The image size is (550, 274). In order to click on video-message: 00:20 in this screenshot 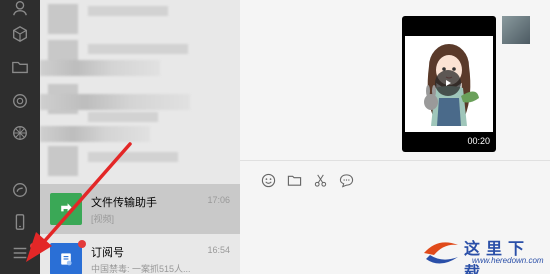, I will do `click(449, 84)`.